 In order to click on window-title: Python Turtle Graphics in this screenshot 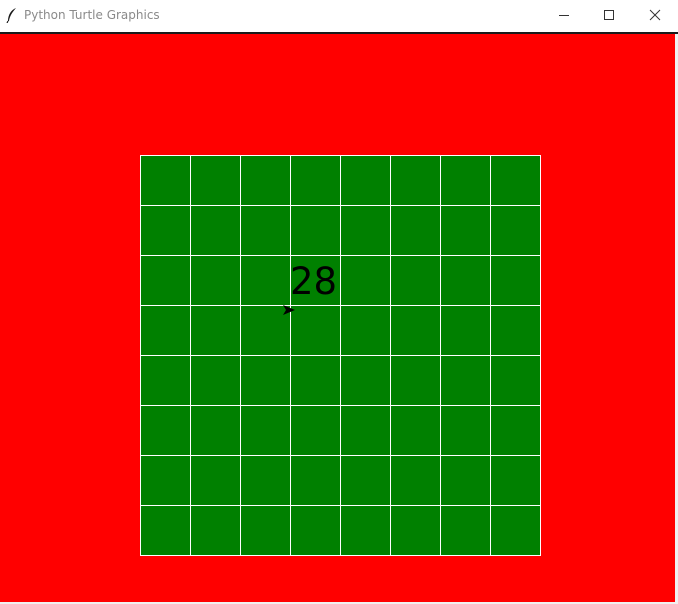, I will do `click(92, 15)`.